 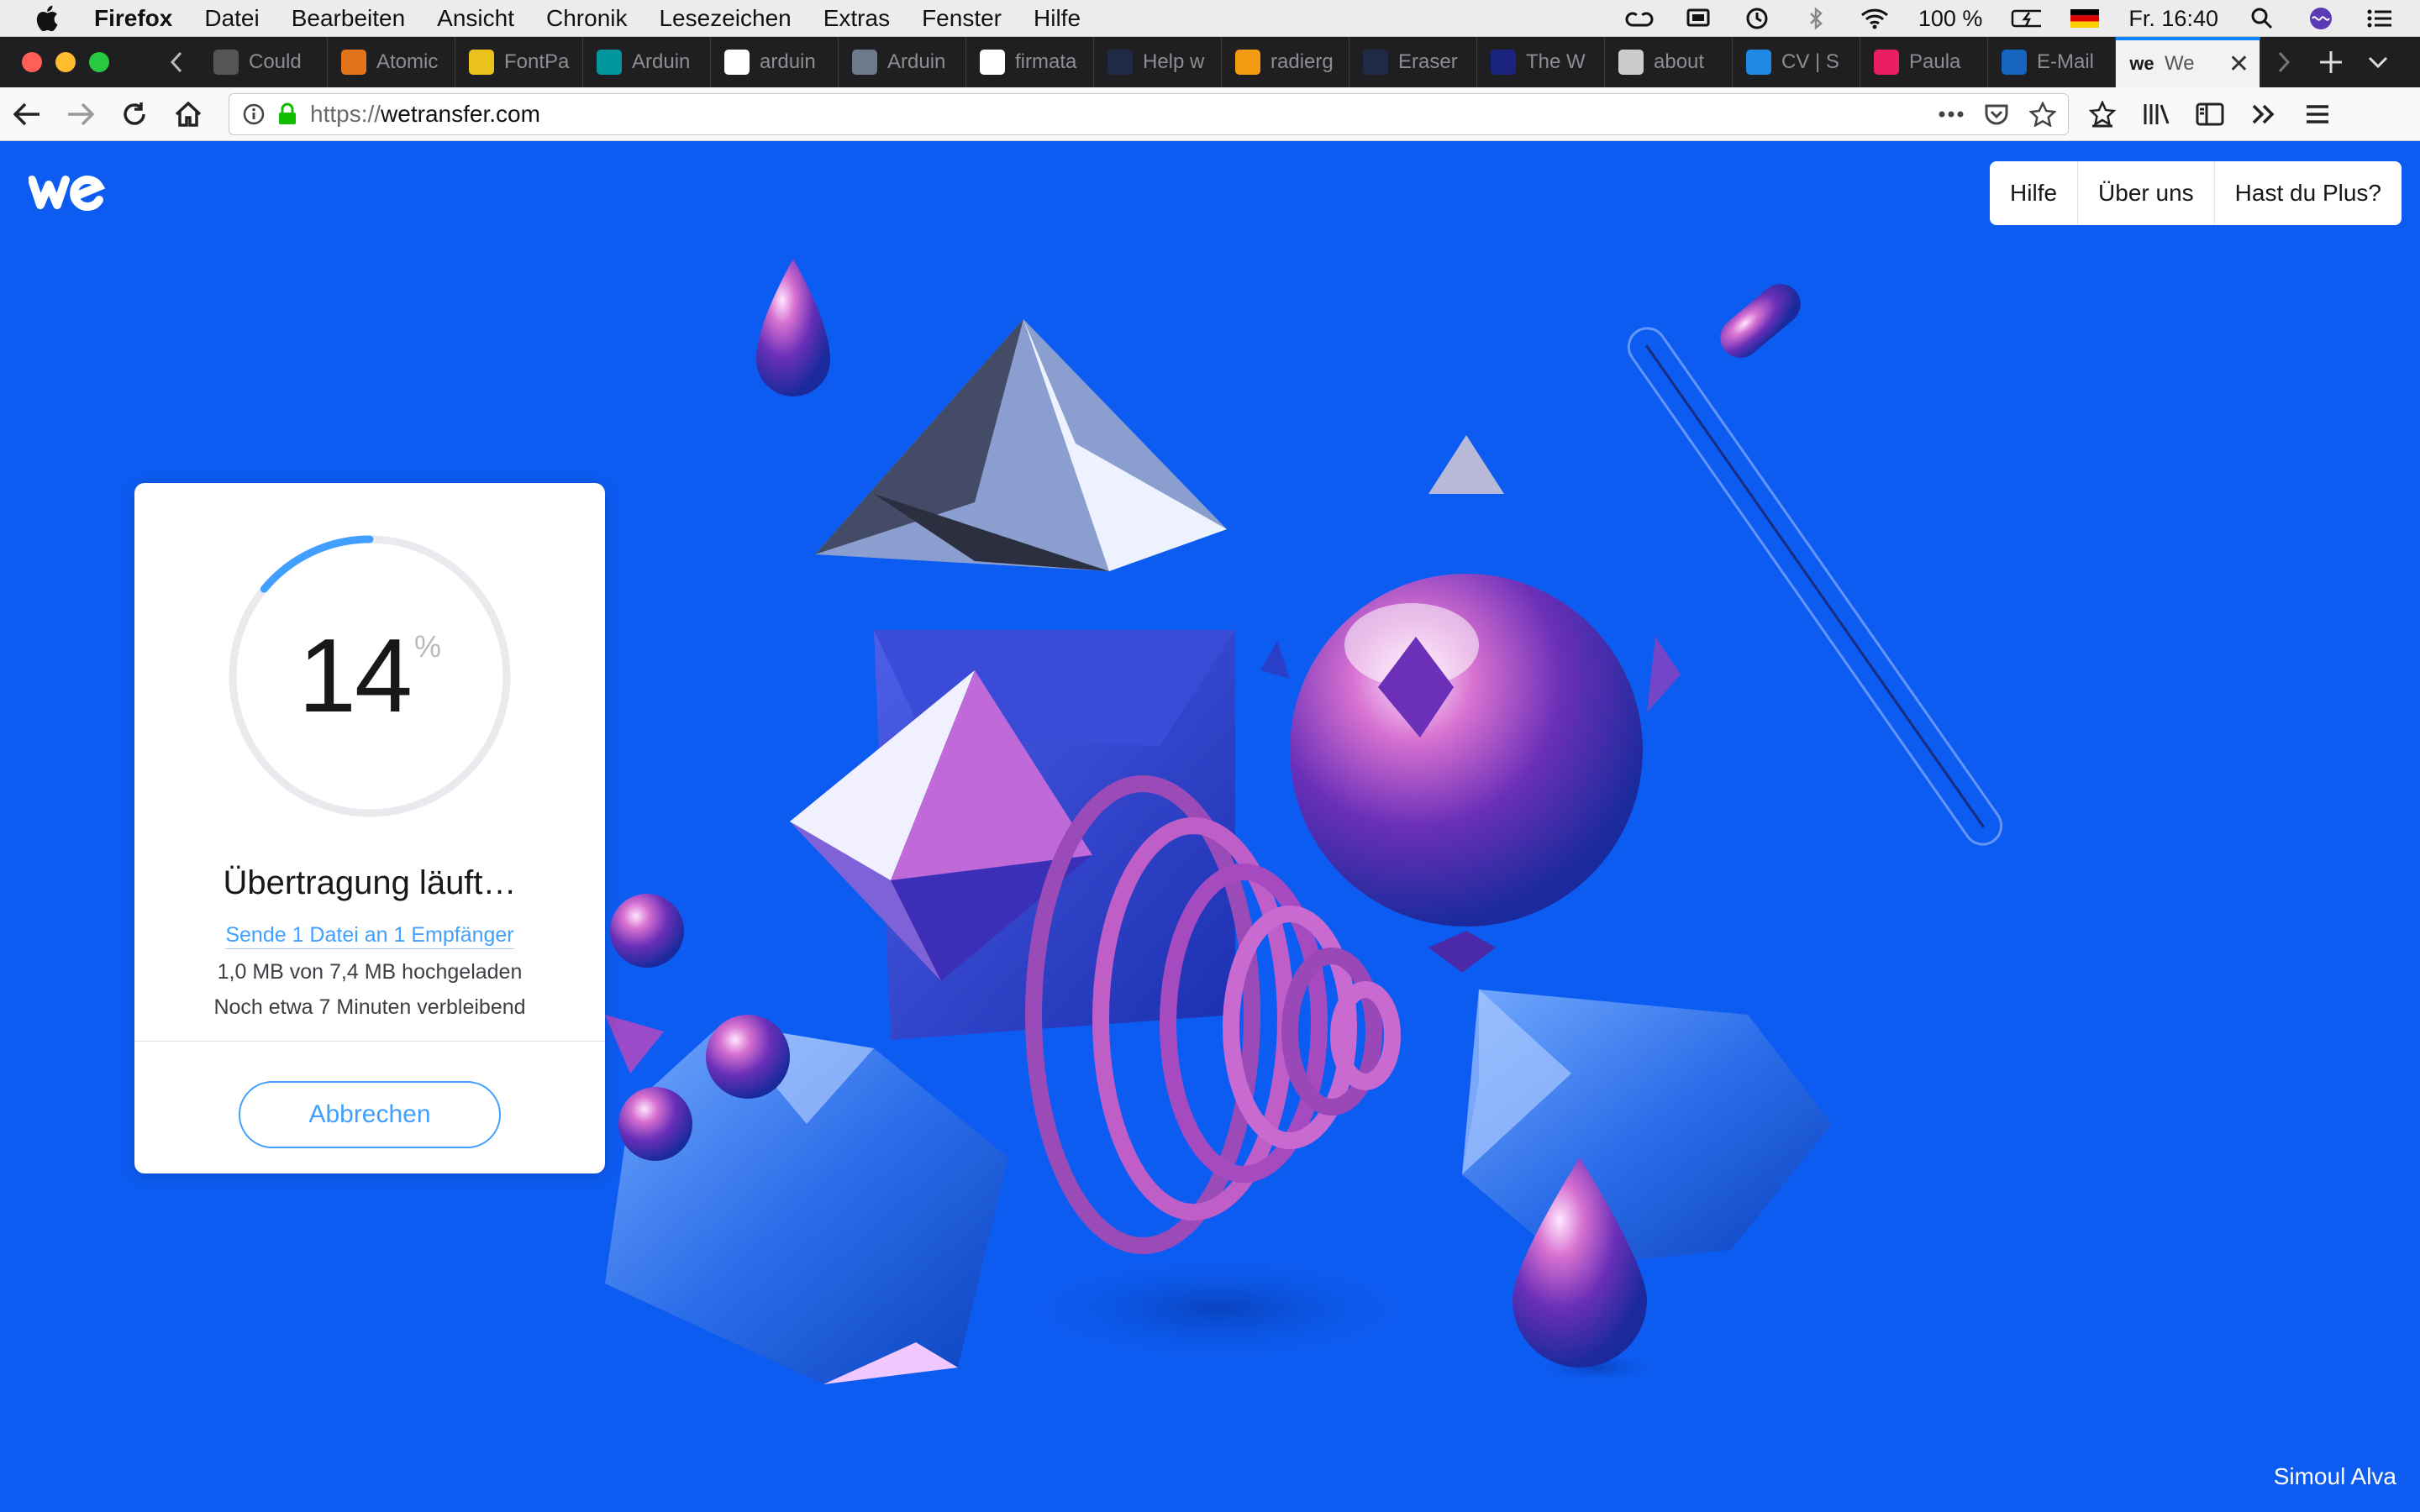 What do you see at coordinates (2102, 114) in the screenshot?
I see `reading-list-button` at bounding box center [2102, 114].